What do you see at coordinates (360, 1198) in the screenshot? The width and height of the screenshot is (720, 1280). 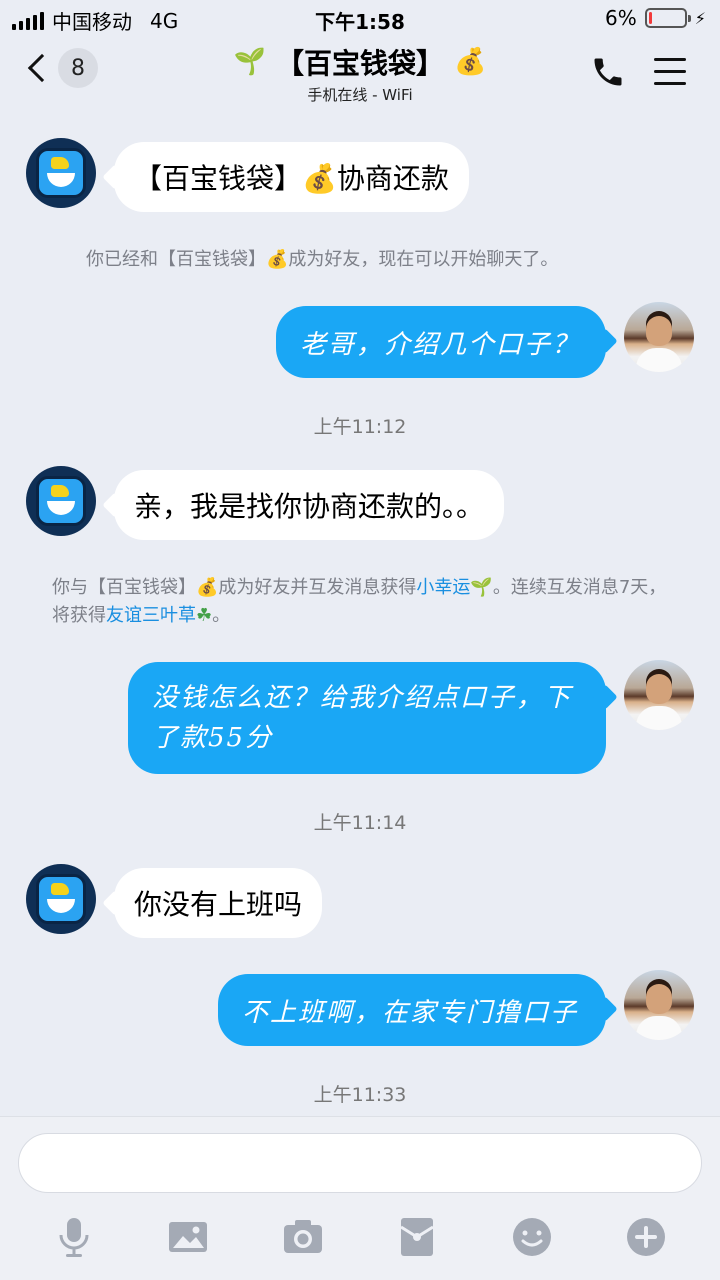 I see `input-area` at bounding box center [360, 1198].